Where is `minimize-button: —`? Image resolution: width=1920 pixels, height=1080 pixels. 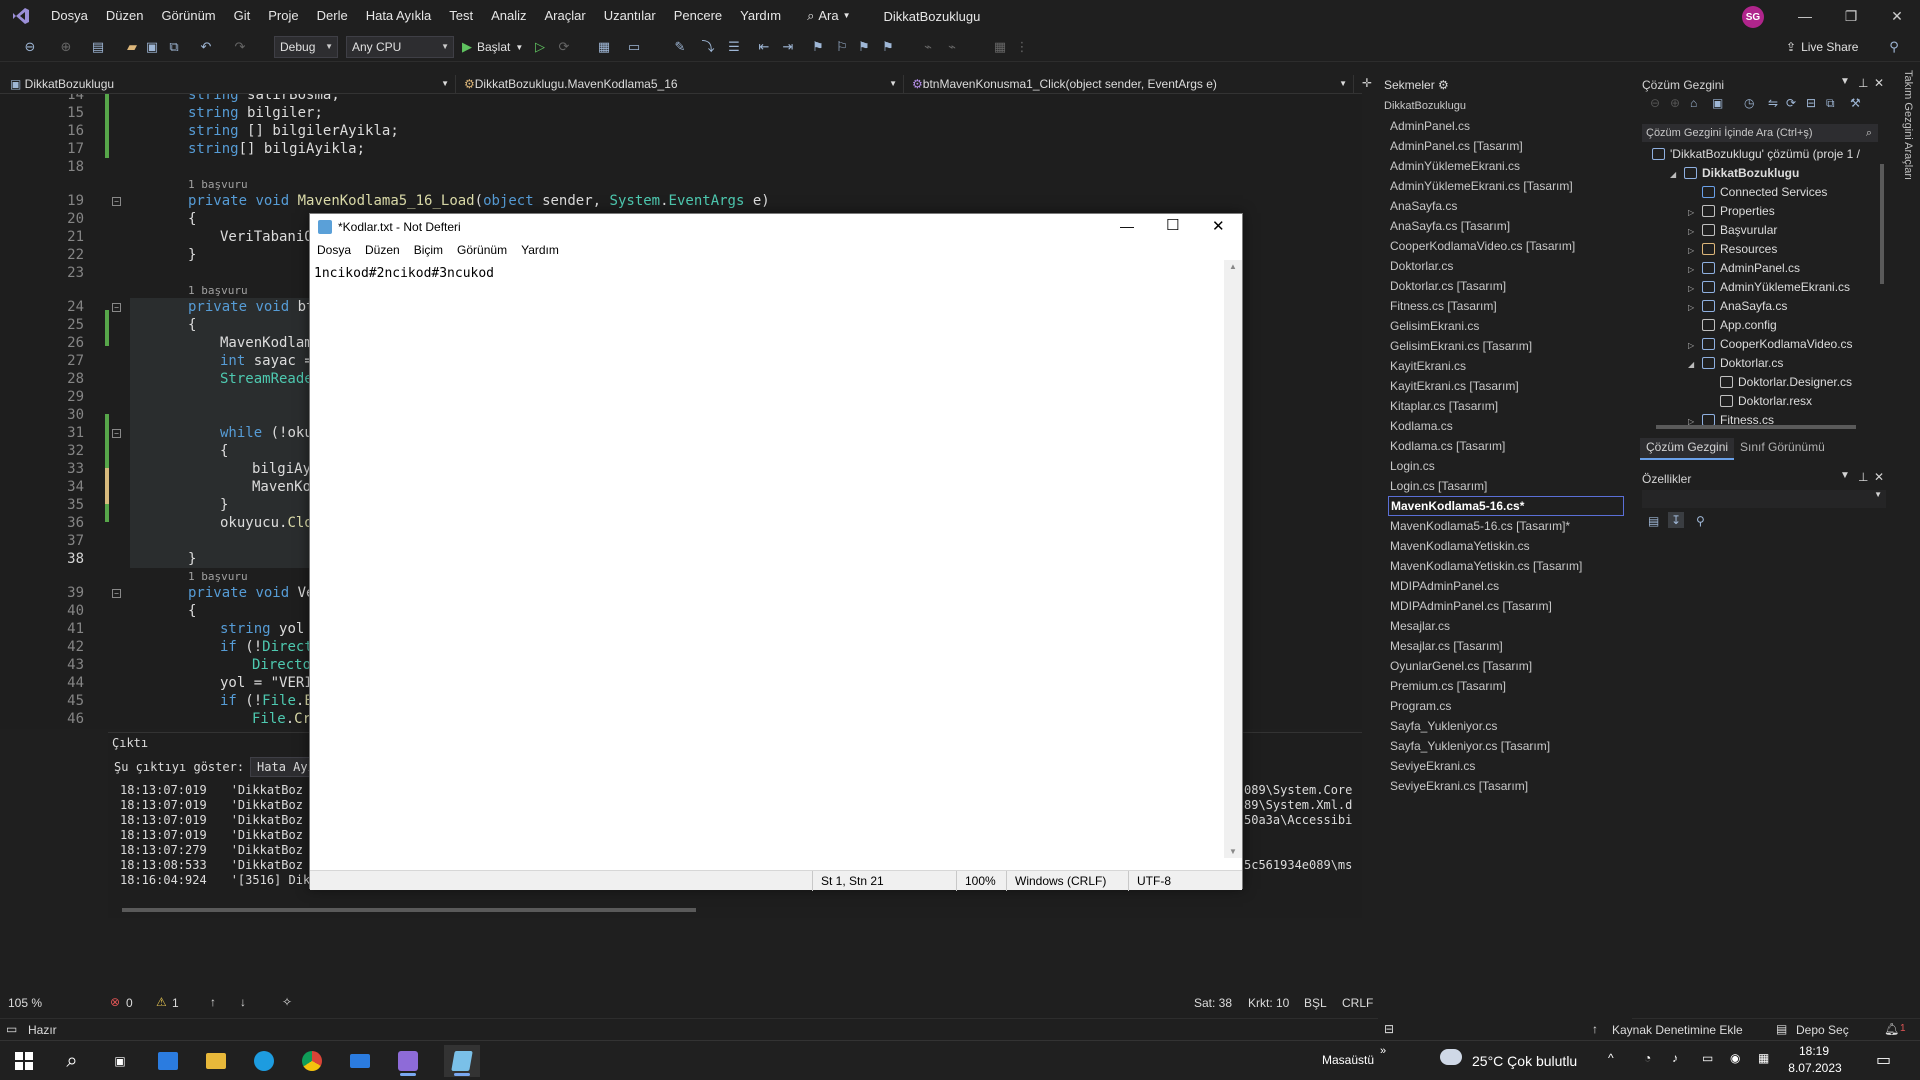 minimize-button: — is located at coordinates (1805, 16).